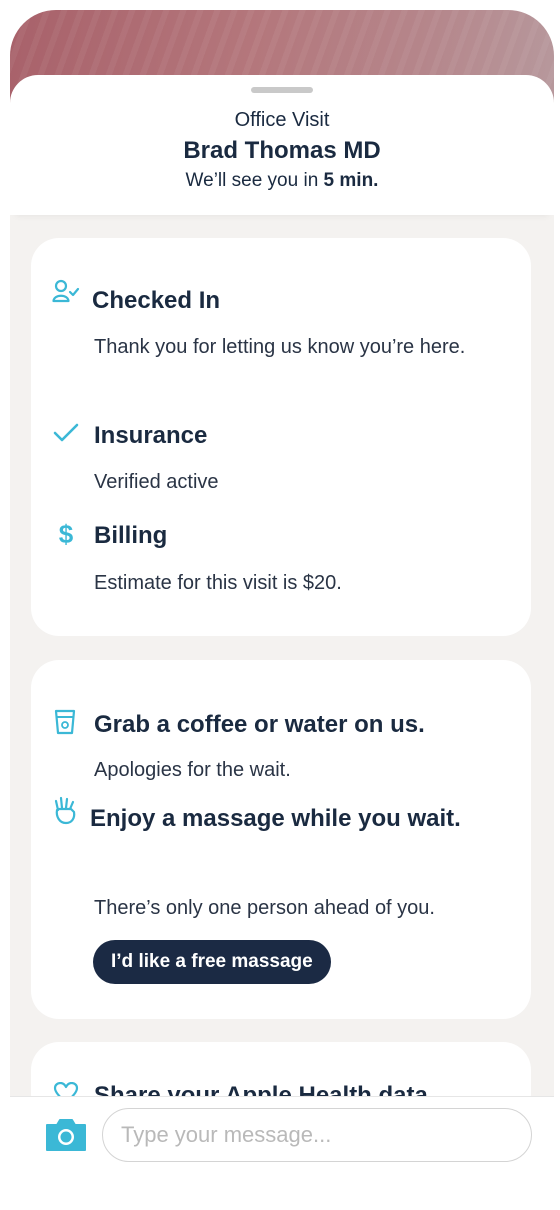  I want to click on billing-text: Estimate for this visit is $20., so click(218, 583).